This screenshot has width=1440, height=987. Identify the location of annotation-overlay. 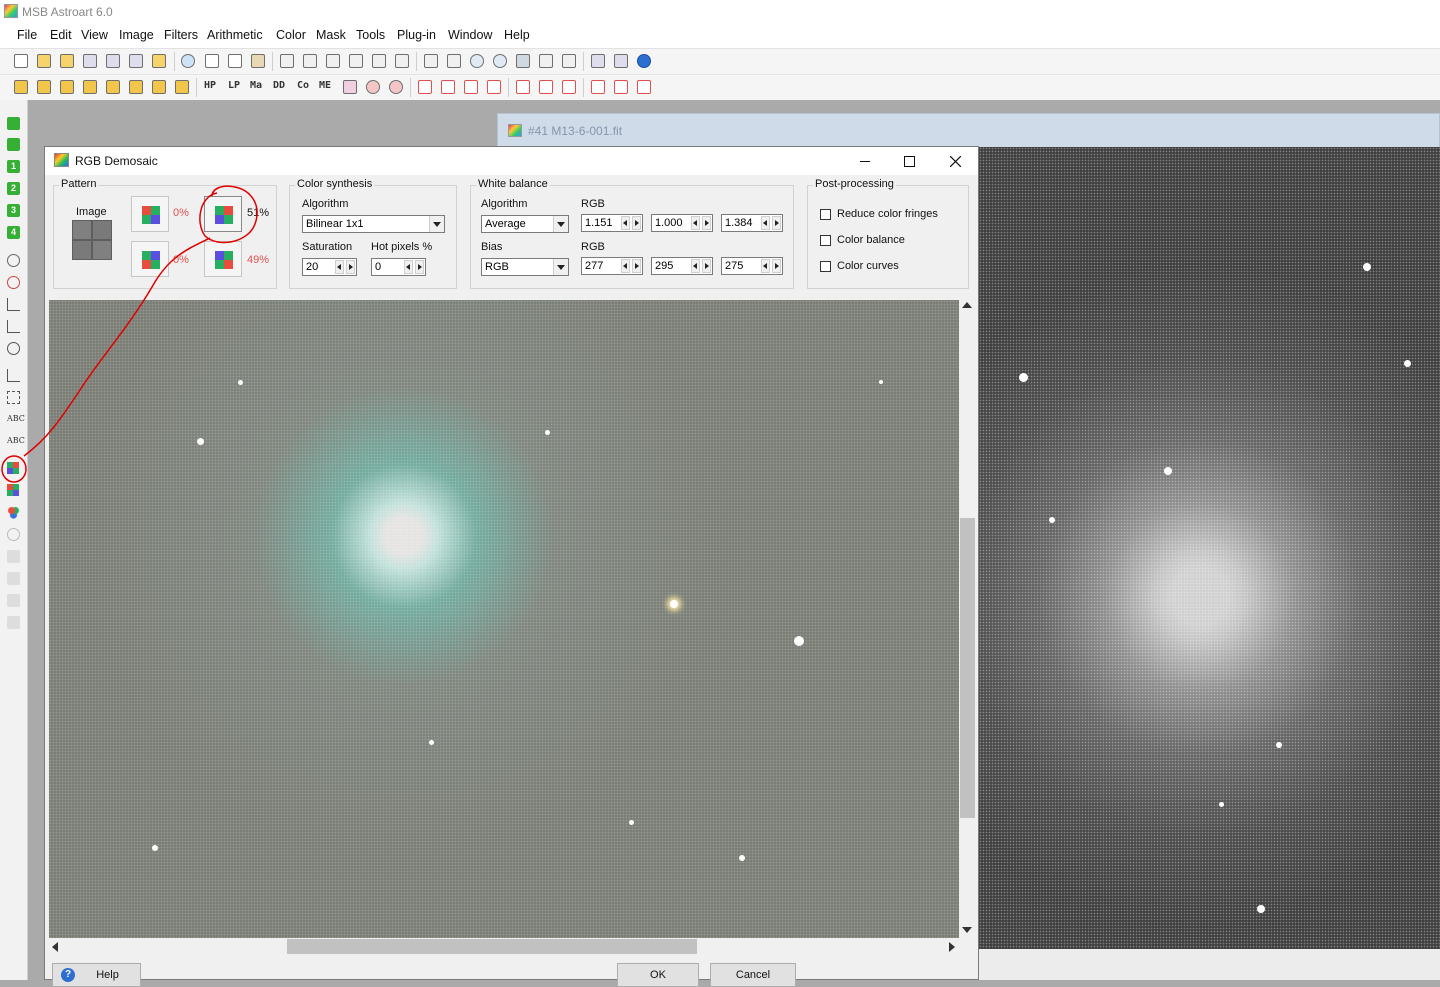
(129, 334).